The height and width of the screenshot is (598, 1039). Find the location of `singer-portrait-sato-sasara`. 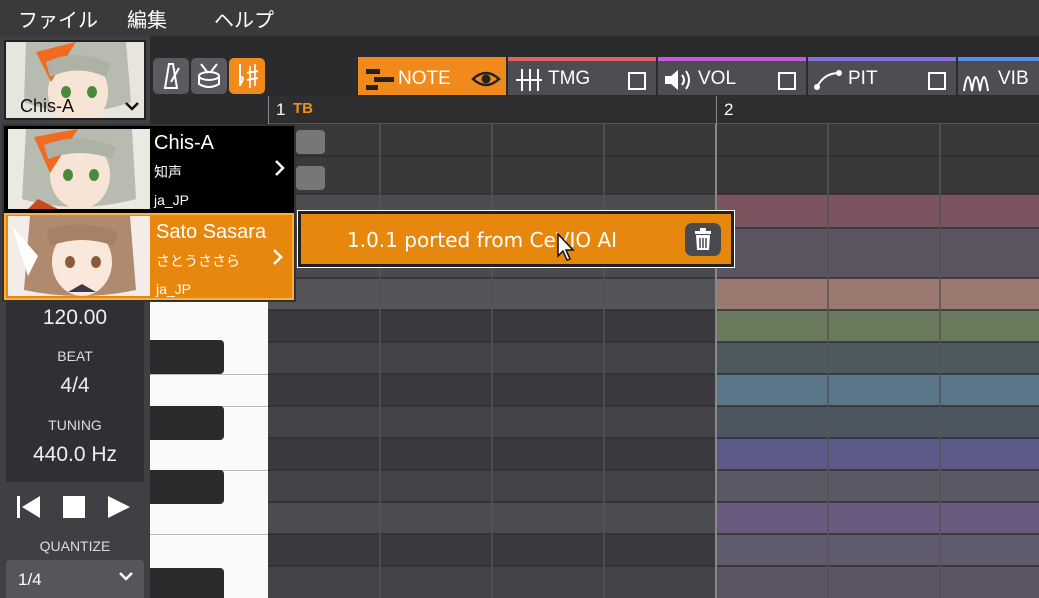

singer-portrait-sato-sasara is located at coordinates (79, 256).